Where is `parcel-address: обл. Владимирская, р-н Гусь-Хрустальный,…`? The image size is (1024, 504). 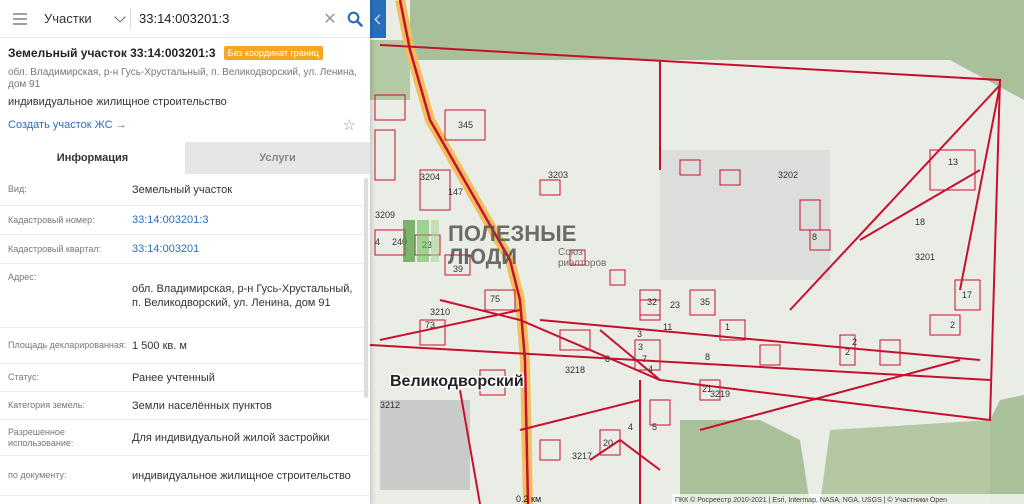 parcel-address: обл. Владимирская, р-н Гусь-Хрустальный,… is located at coordinates (182, 78).